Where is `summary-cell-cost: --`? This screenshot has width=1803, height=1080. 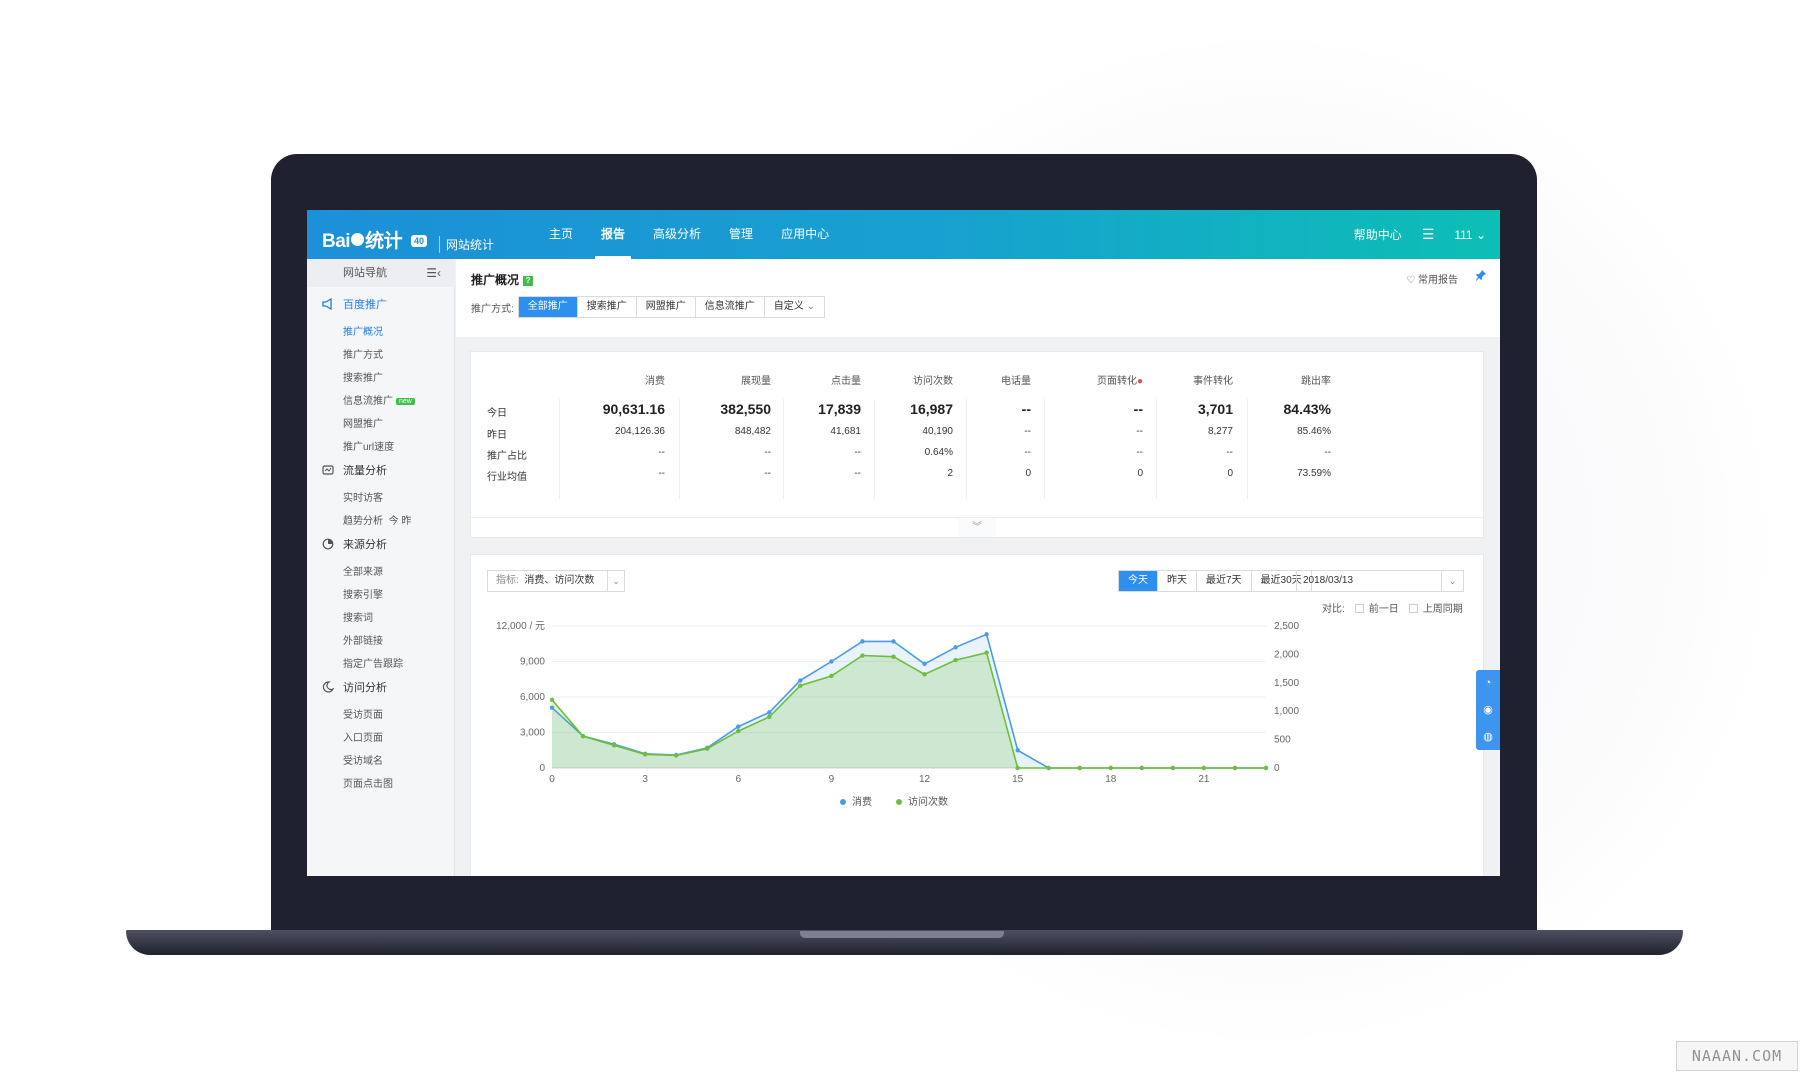
summary-cell-cost: -- is located at coordinates (661, 473).